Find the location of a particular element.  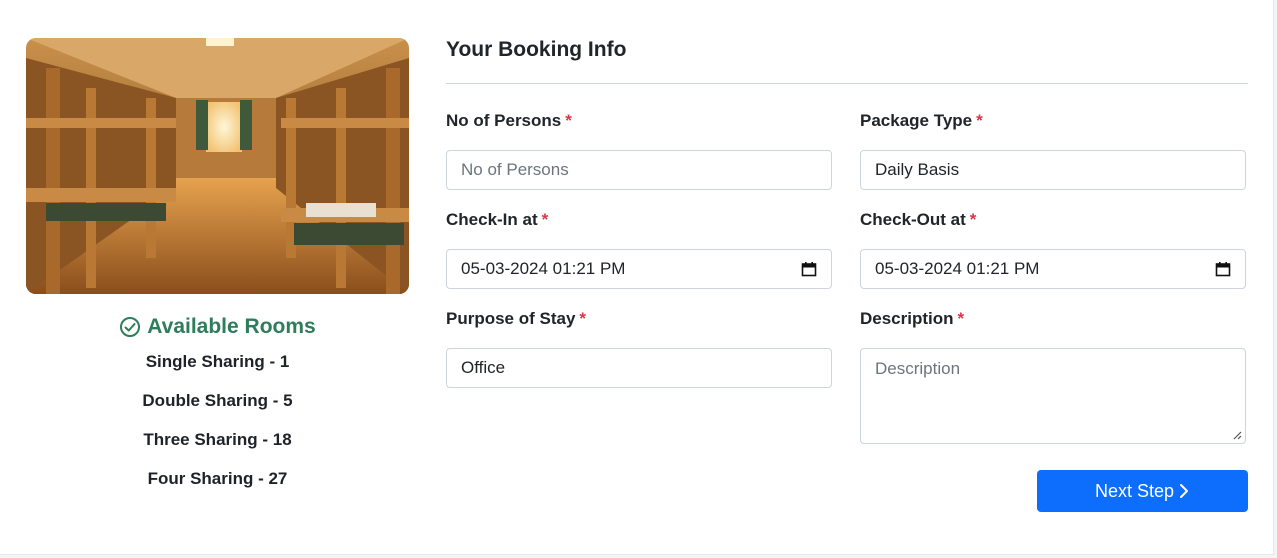

package-value: Daily Basis is located at coordinates (917, 169).